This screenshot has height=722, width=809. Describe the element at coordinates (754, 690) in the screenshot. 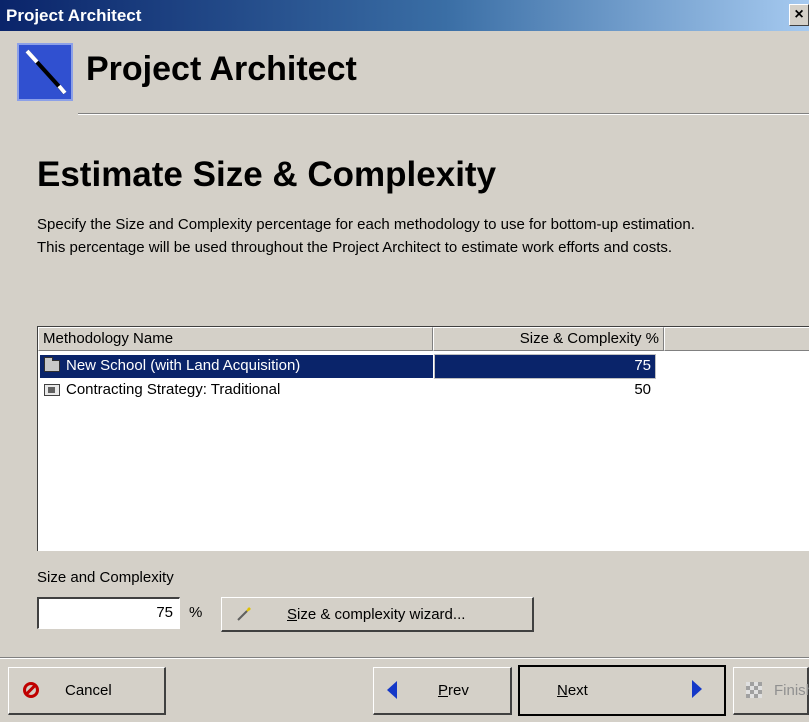

I see `checkered-flag-icon` at that location.